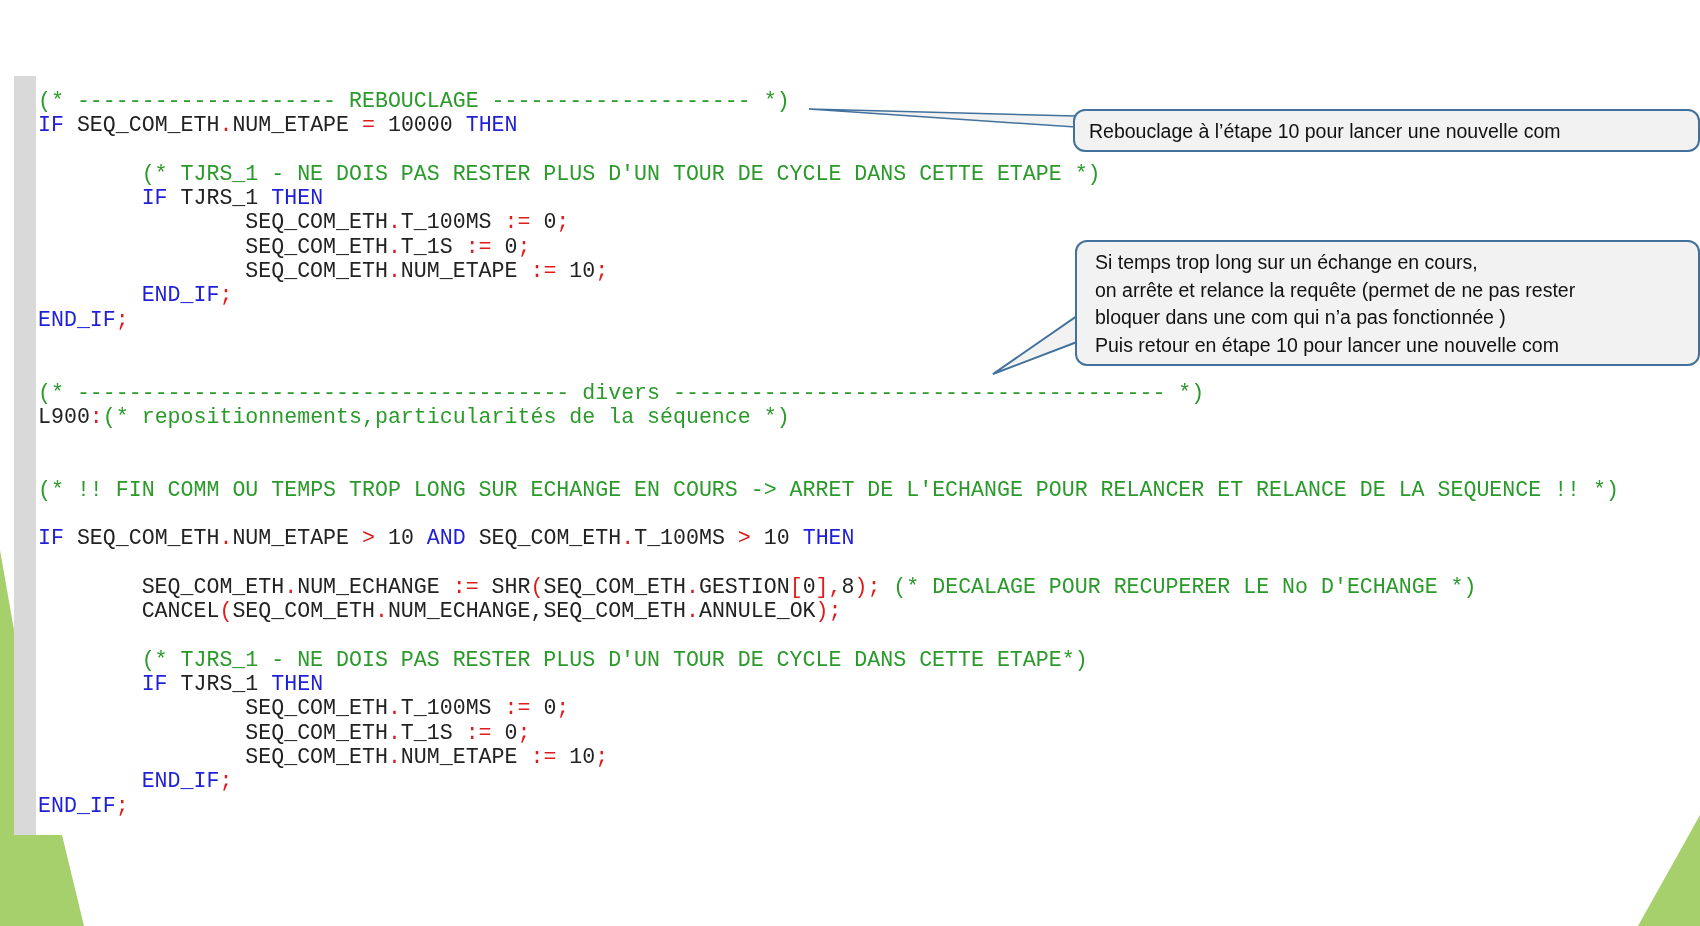 The image size is (1700, 926). I want to click on code-line: IF SEQ_COM_ETH.NUM_ETAPE > 10 AND SEQ_COM_ETH.T_100MS > 10 THEN, so click(446, 538).